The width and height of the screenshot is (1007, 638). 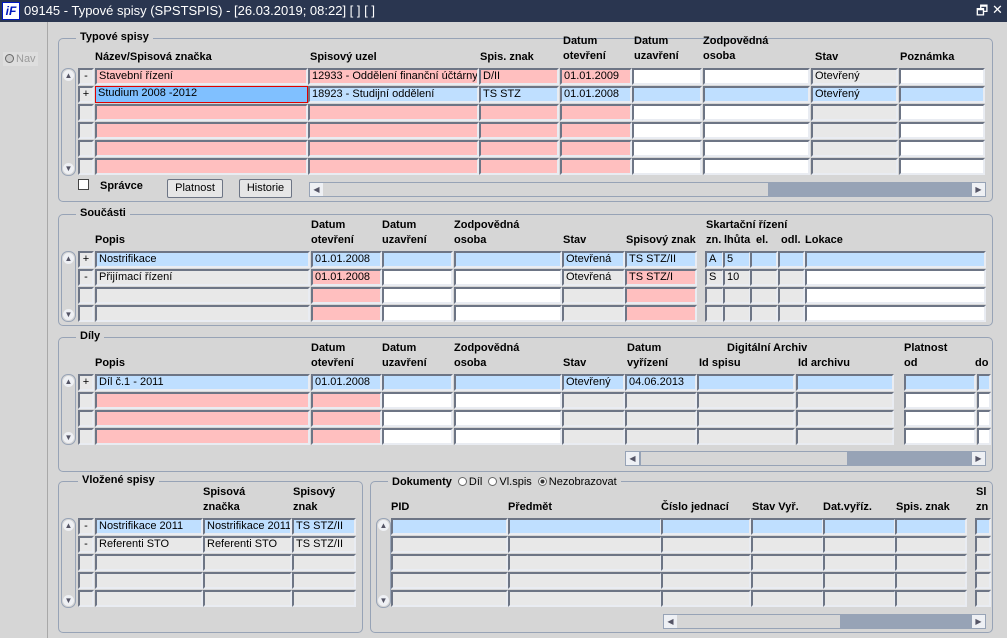 I want to click on dily-cell: 04.06.2013, so click(x=661, y=382).